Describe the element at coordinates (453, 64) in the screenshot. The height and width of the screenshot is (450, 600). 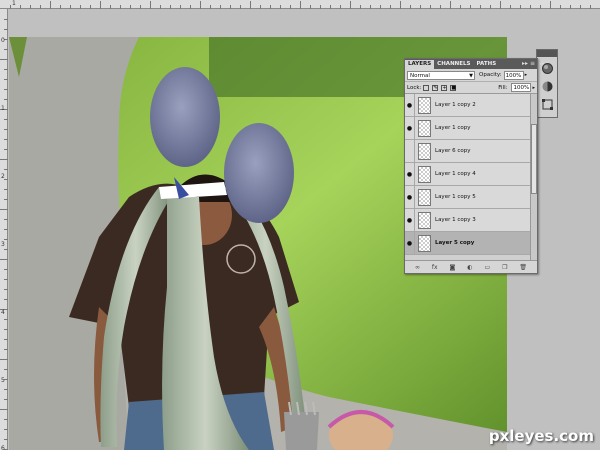
I see `tab-channels: CHANNELS` at that location.